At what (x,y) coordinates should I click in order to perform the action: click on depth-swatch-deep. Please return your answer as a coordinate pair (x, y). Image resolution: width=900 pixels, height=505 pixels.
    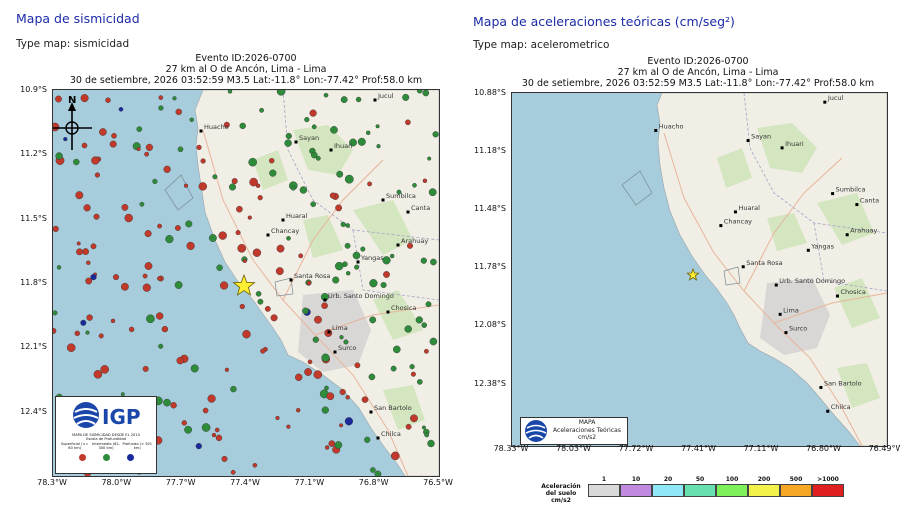
    Looking at the image, I should click on (130, 457).